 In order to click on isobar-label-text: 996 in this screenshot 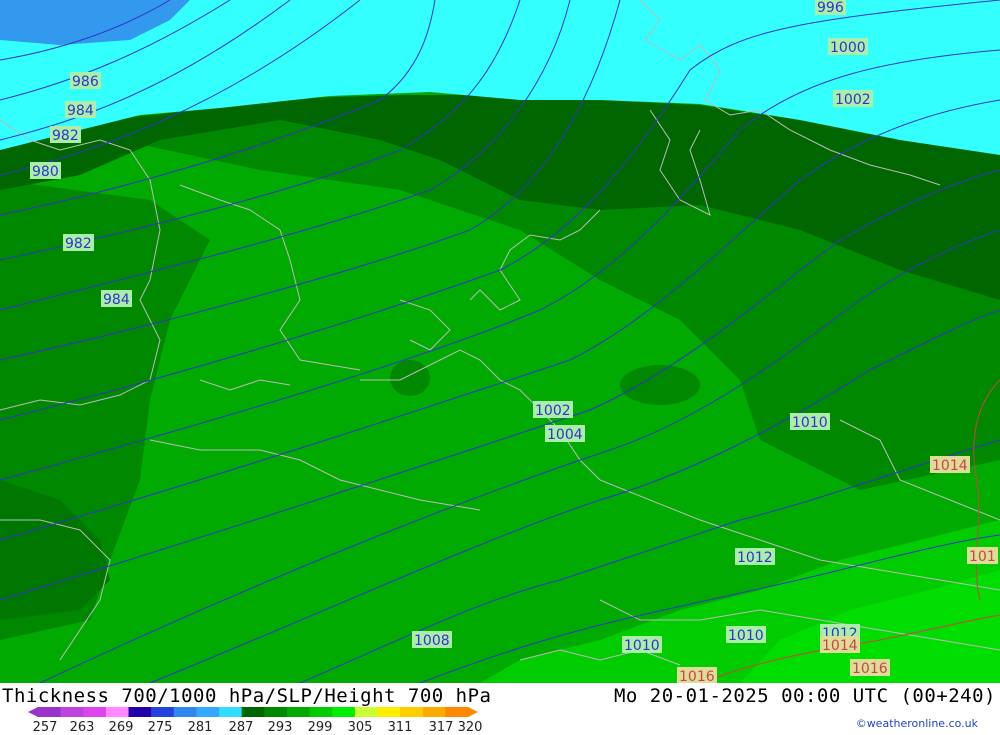, I will do `click(830, 8)`.